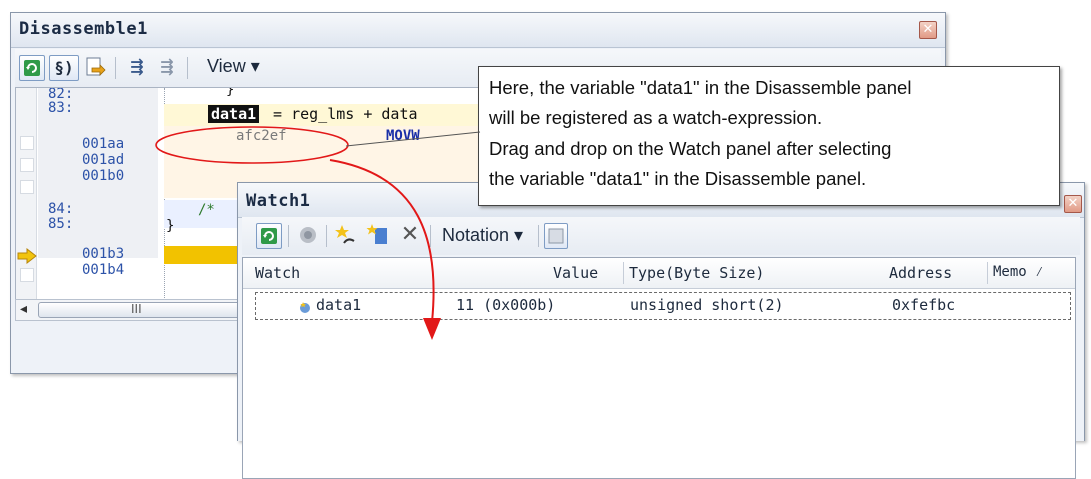 The height and width of the screenshot is (479, 1091). I want to click on column-header-type: Type(Byte Size), so click(696, 273).